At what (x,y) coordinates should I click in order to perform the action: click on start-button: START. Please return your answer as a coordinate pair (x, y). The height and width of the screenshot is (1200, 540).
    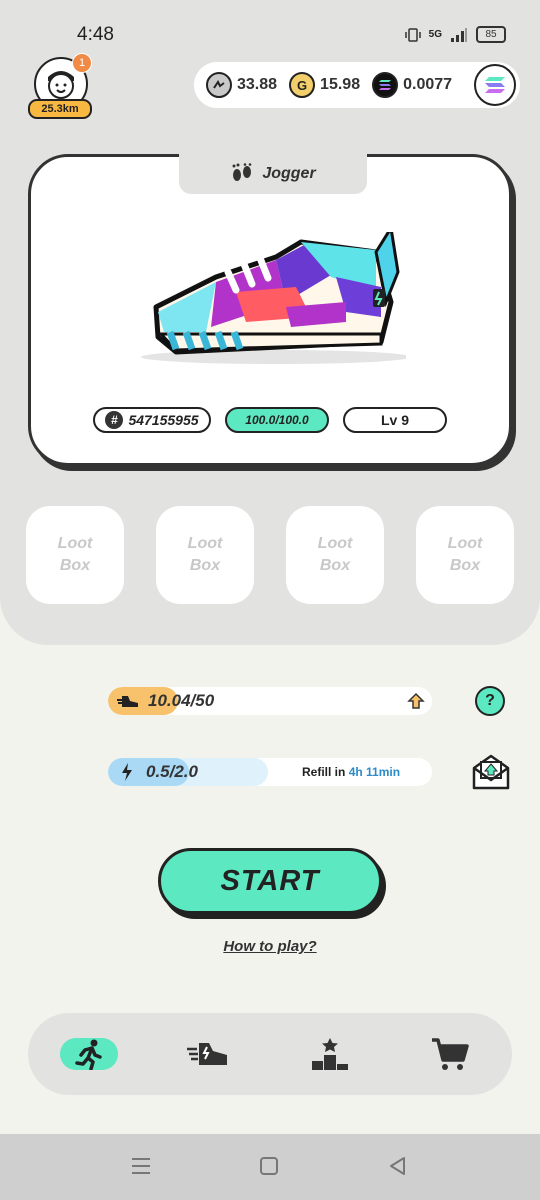
    Looking at the image, I should click on (270, 881).